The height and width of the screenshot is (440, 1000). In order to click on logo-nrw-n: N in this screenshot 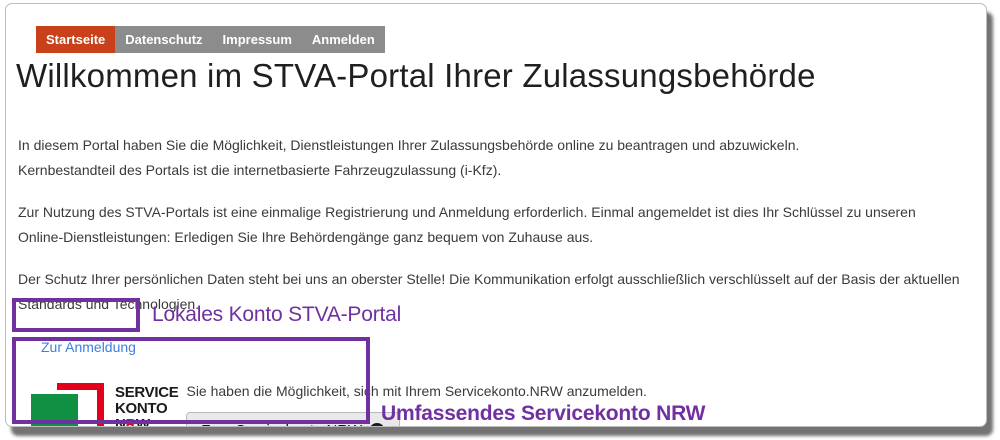, I will do `click(120, 421)`.